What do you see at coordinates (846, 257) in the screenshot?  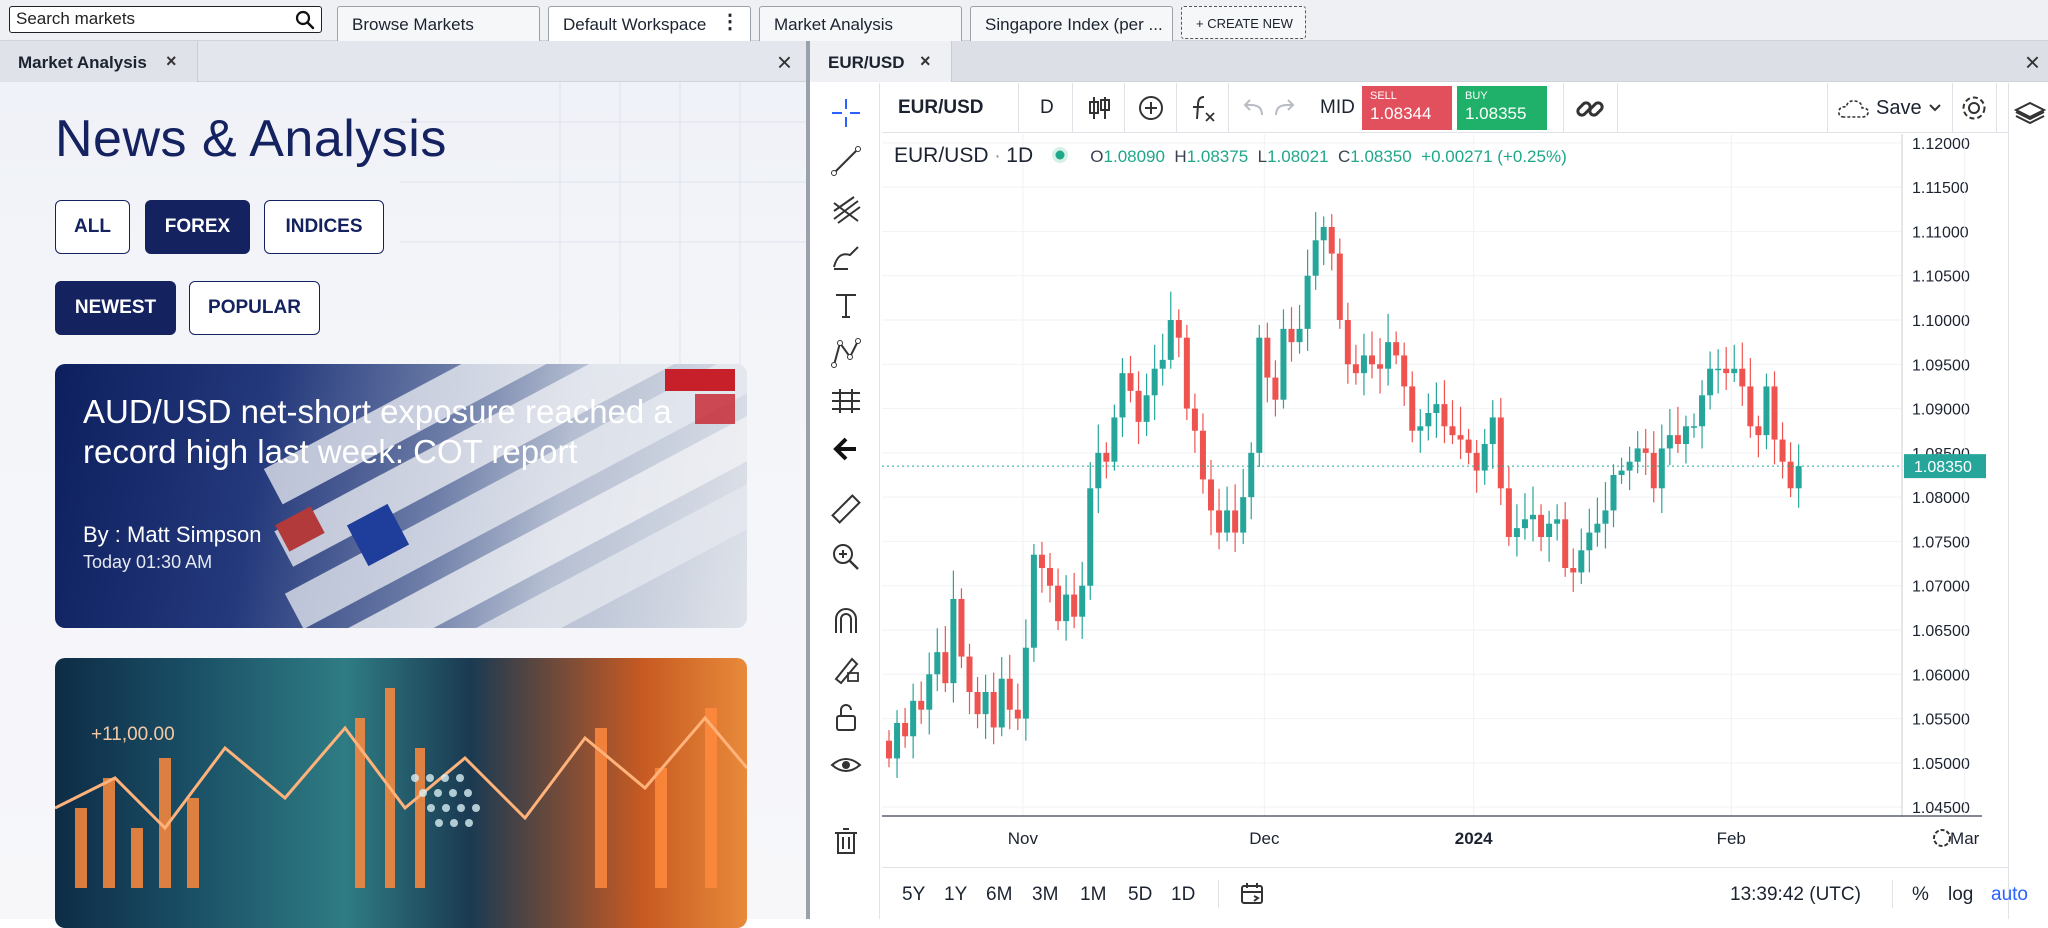 I see `brush-icon` at bounding box center [846, 257].